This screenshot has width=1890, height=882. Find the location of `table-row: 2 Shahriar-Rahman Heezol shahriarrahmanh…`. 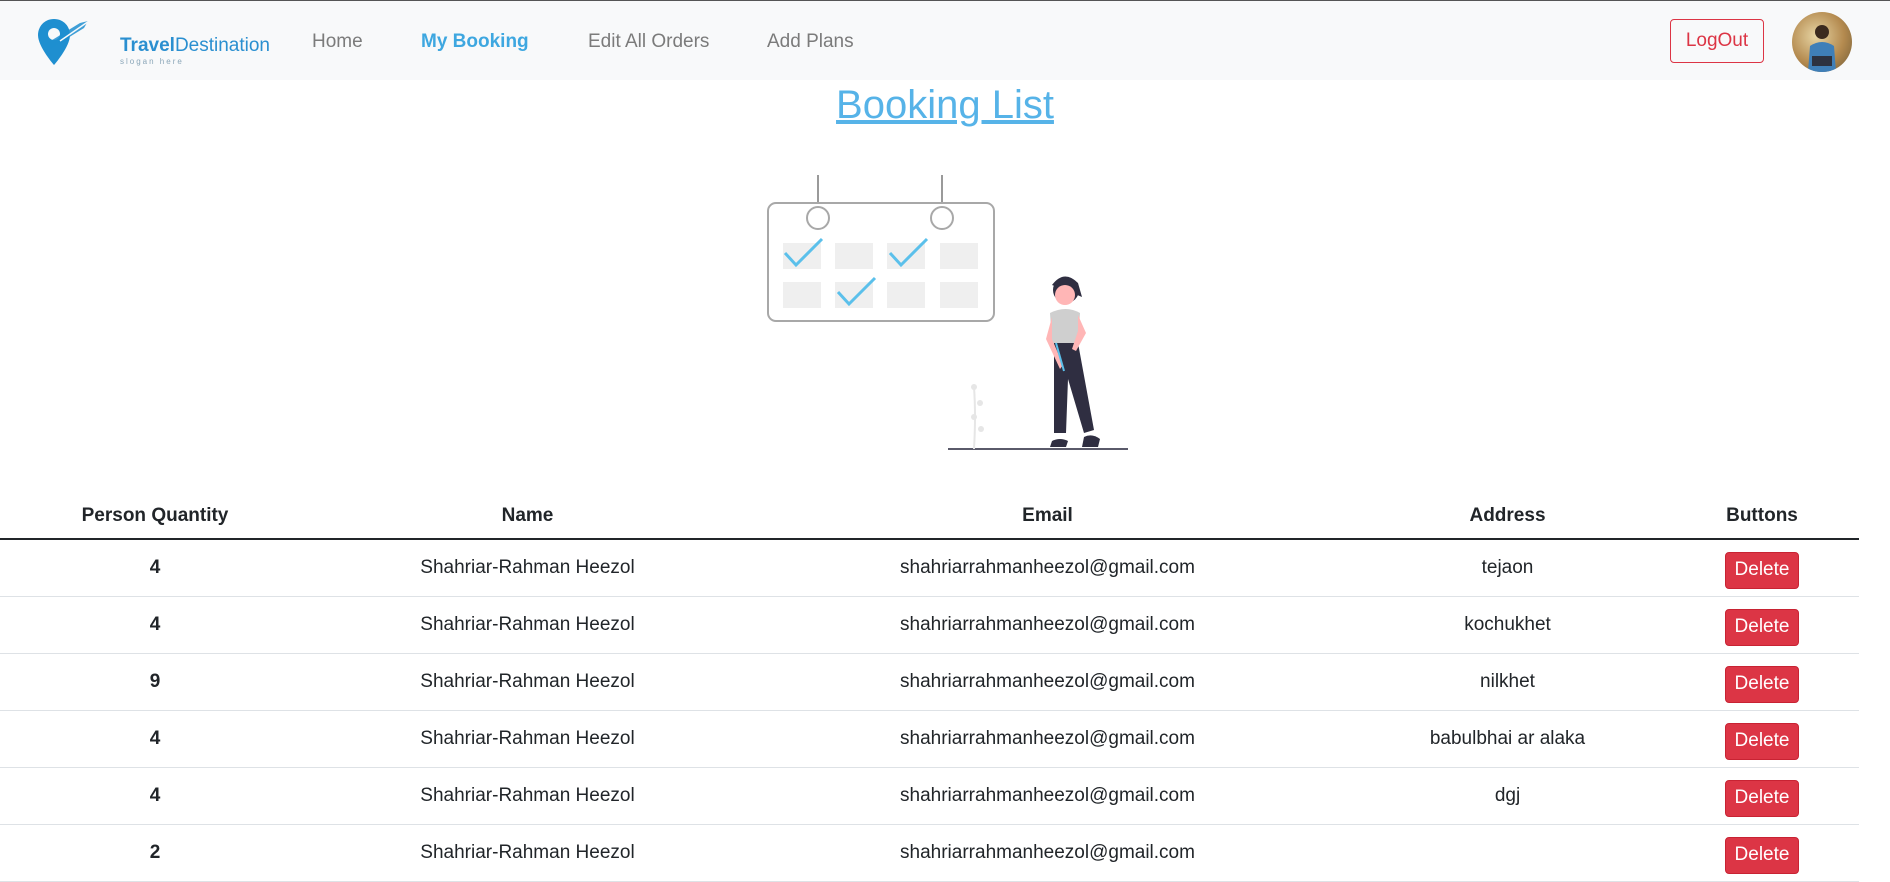

table-row: 2 Shahriar-Rahman Heezol shahriarrahmanh… is located at coordinates (929, 853).